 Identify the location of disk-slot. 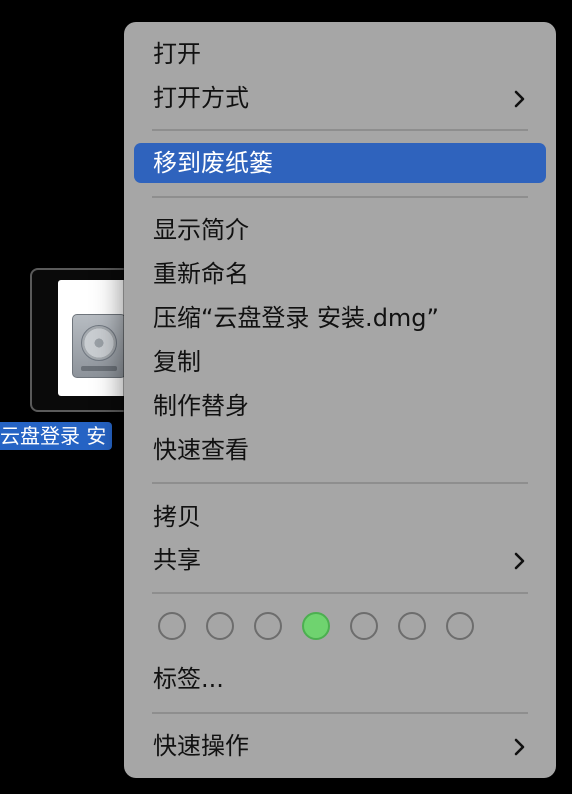
(99, 368).